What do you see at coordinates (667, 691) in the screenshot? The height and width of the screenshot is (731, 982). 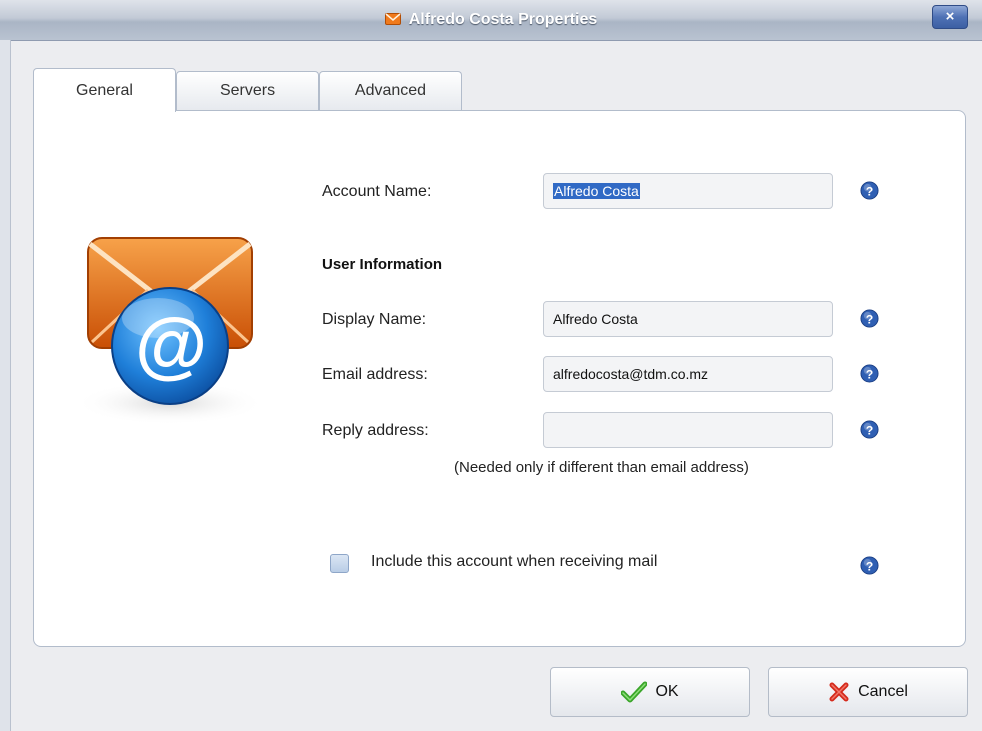 I see `ok-label: OK` at bounding box center [667, 691].